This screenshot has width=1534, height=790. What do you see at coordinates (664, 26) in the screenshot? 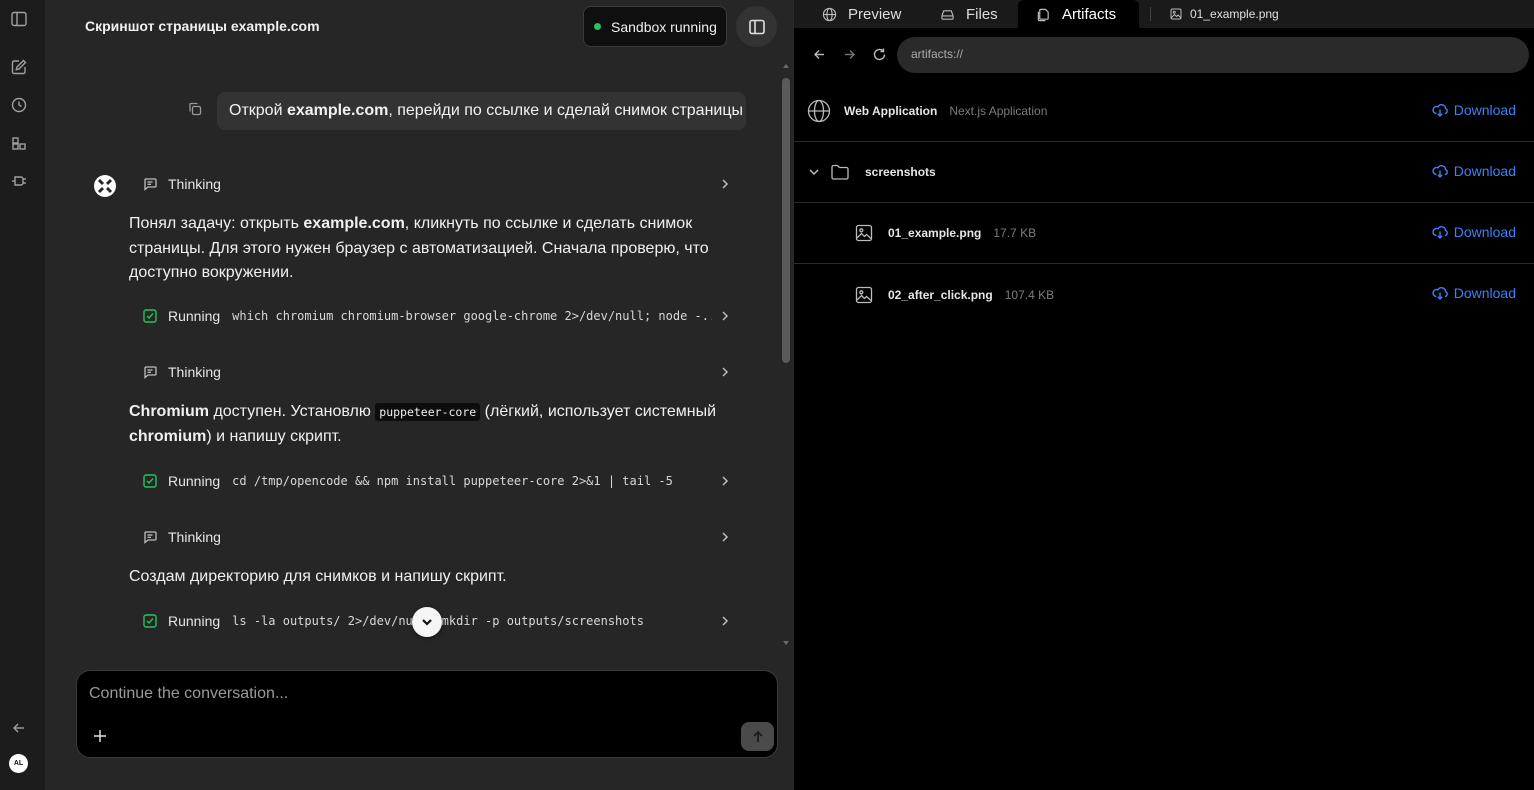
I see `sandbox-status-label: Sandbox running` at bounding box center [664, 26].